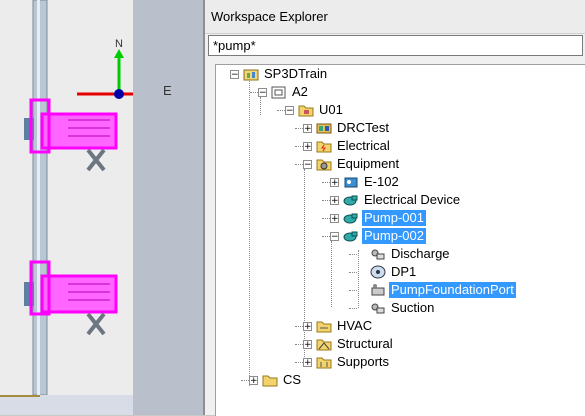 The width and height of the screenshot is (585, 416). I want to click on tree-node-label: Structural, so click(365, 343).